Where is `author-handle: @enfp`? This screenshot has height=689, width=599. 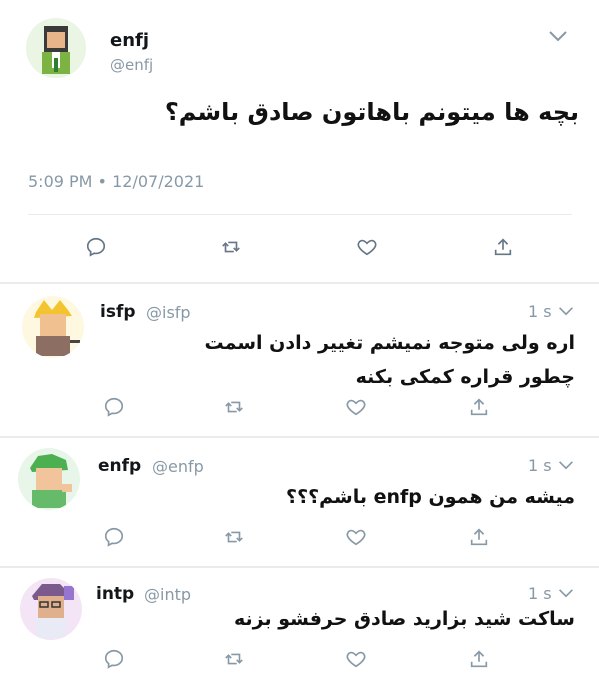 author-handle: @enfp is located at coordinates (178, 466).